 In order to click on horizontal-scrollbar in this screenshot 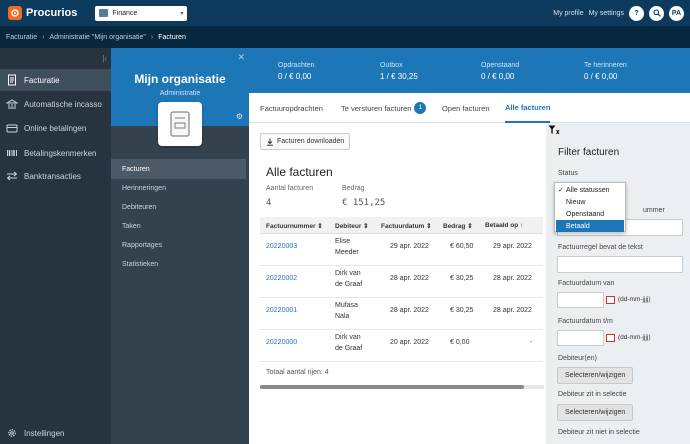, I will do `click(402, 387)`.